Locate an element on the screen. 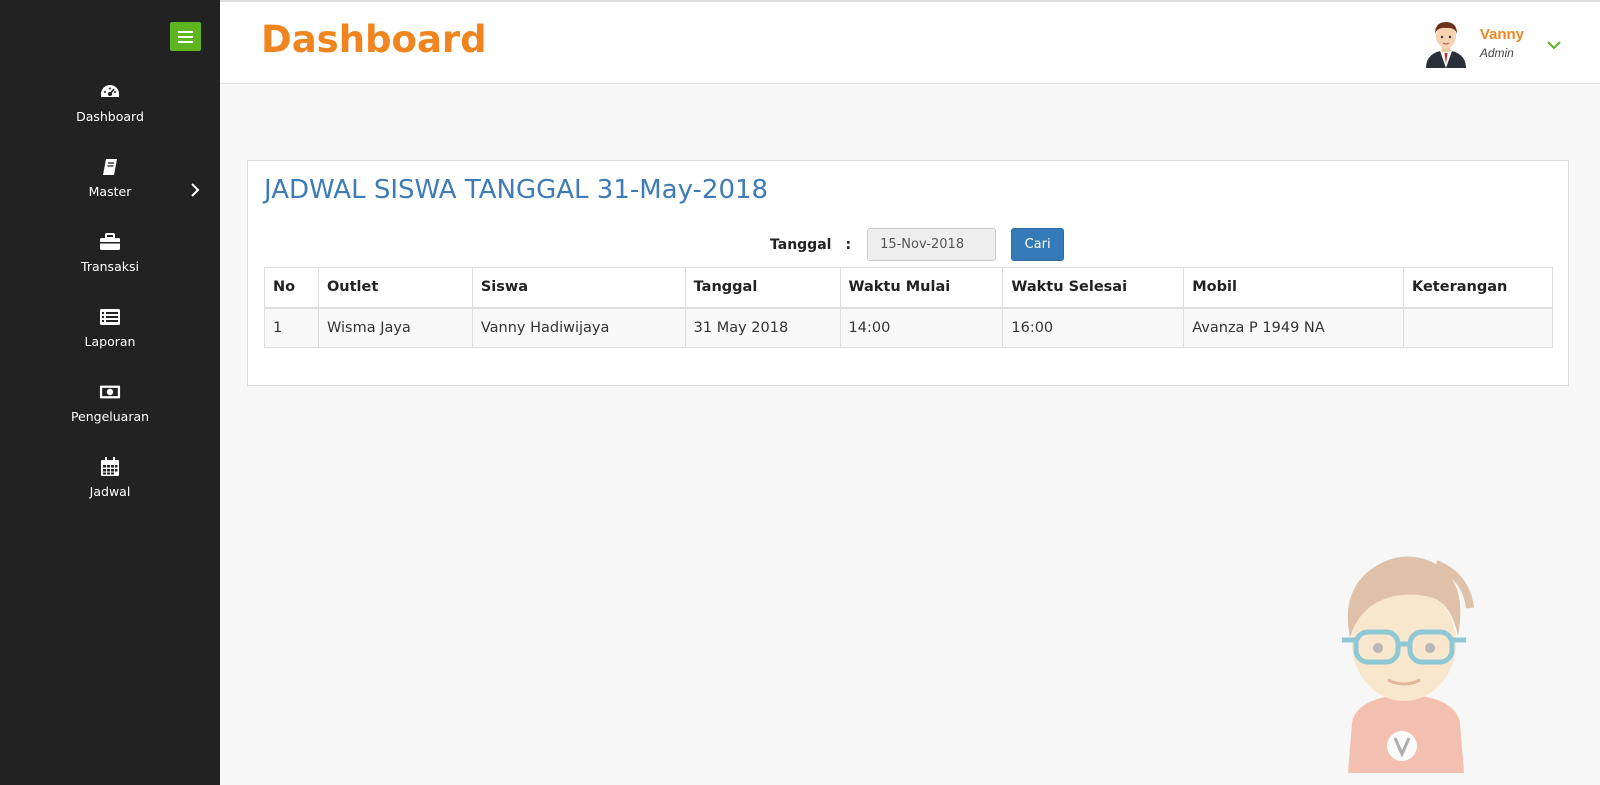 This screenshot has width=1600, height=785. column-header: Siswa is located at coordinates (578, 288).